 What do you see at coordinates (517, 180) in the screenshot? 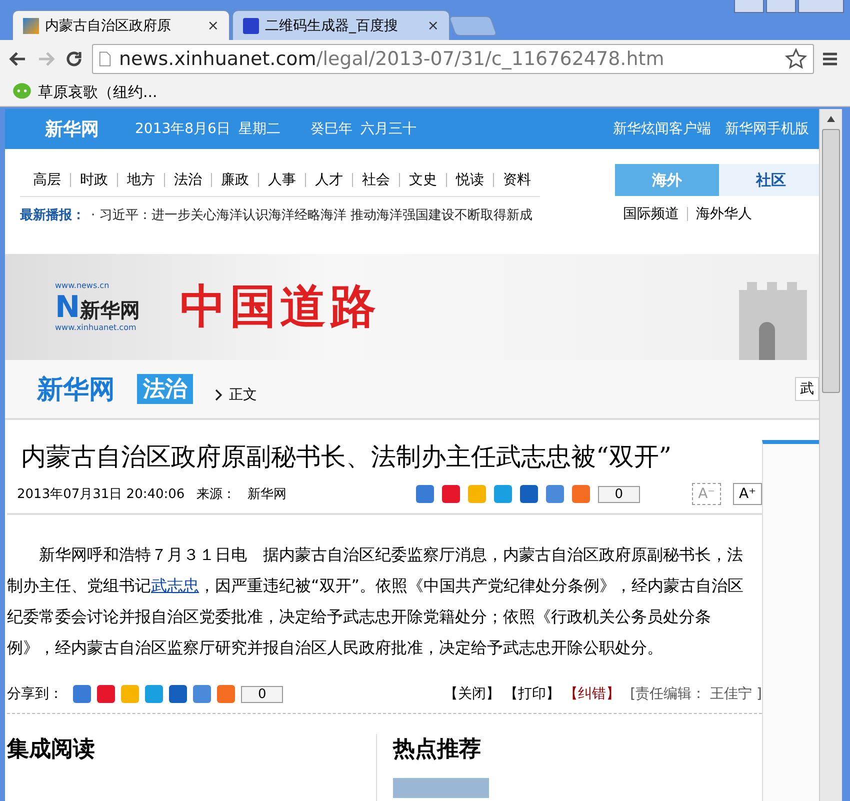
I see `nav-link: 资料` at bounding box center [517, 180].